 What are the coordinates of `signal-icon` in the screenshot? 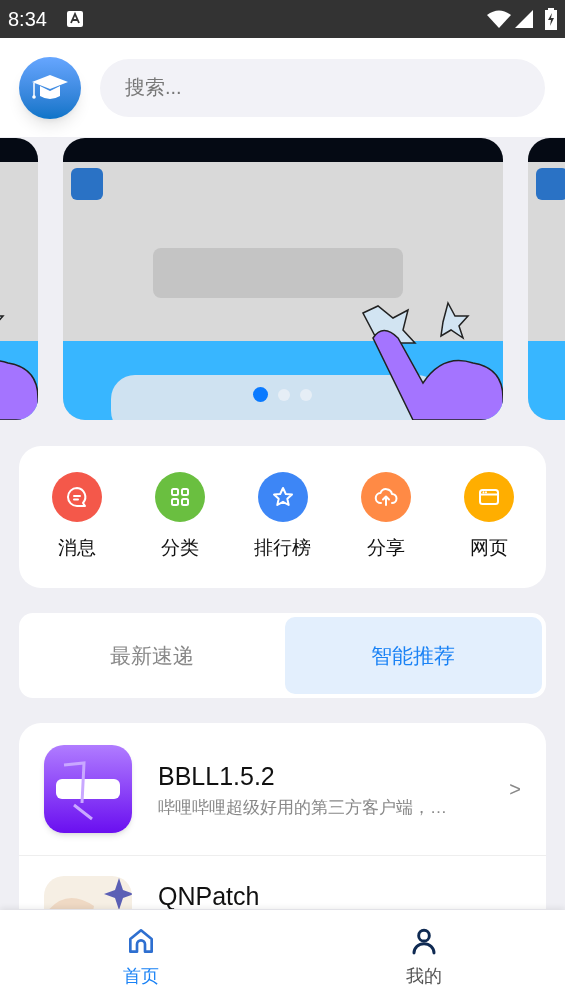 It's located at (524, 19).